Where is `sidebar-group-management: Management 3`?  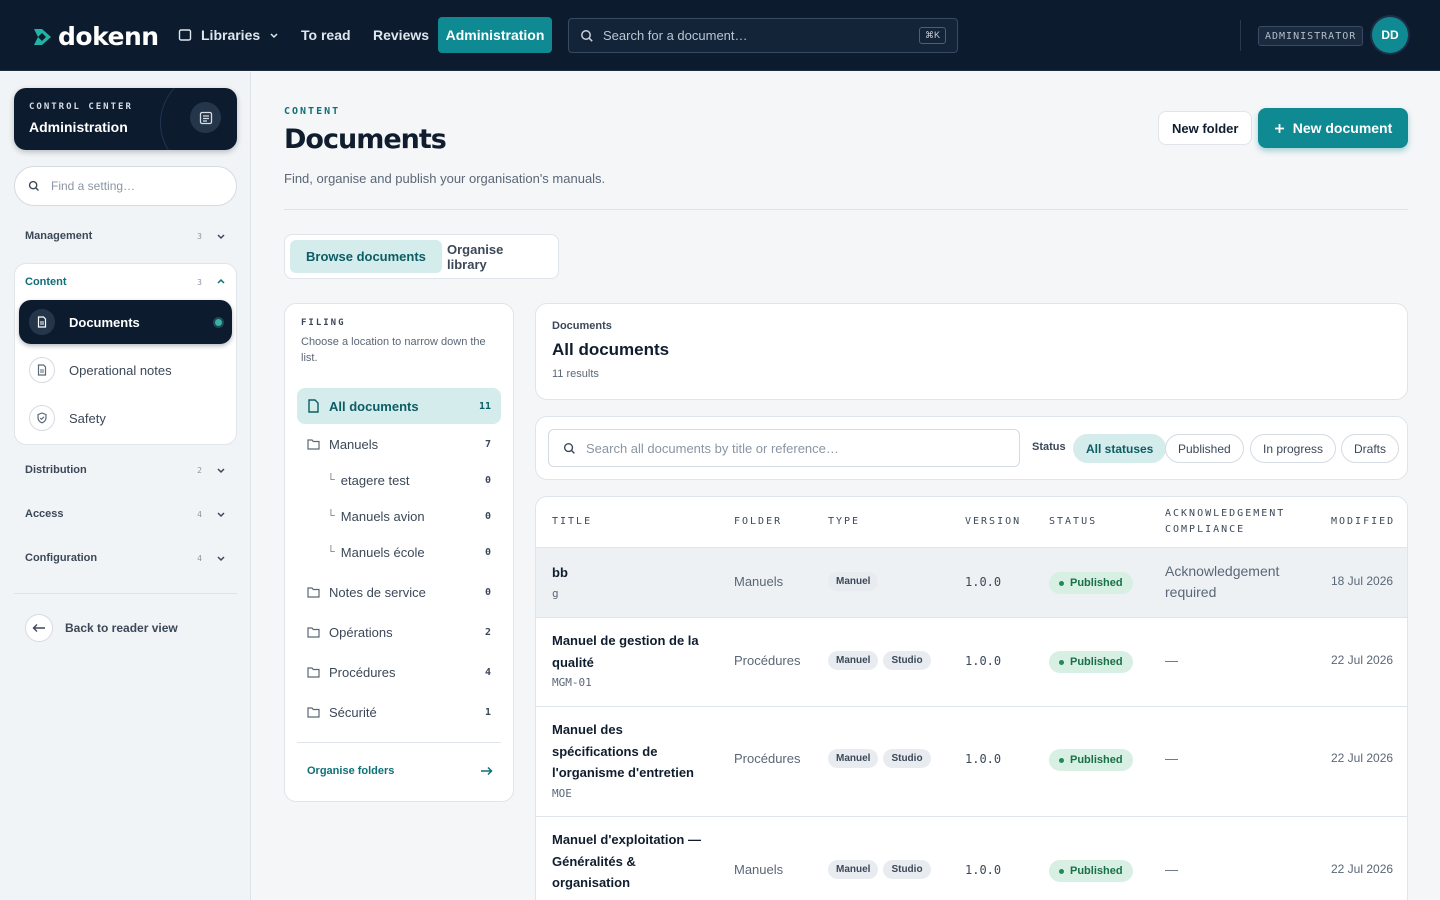 sidebar-group-management: Management 3 is located at coordinates (125, 236).